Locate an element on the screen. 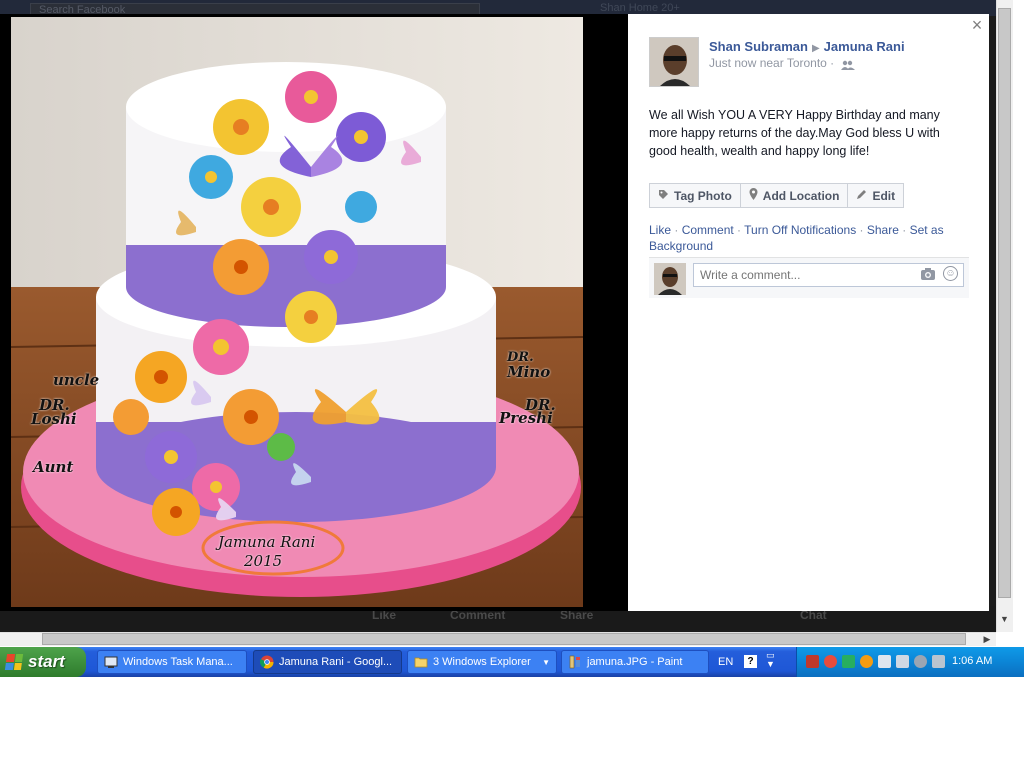 The width and height of the screenshot is (1024, 768). tray-app-icon is located at coordinates (812, 661).